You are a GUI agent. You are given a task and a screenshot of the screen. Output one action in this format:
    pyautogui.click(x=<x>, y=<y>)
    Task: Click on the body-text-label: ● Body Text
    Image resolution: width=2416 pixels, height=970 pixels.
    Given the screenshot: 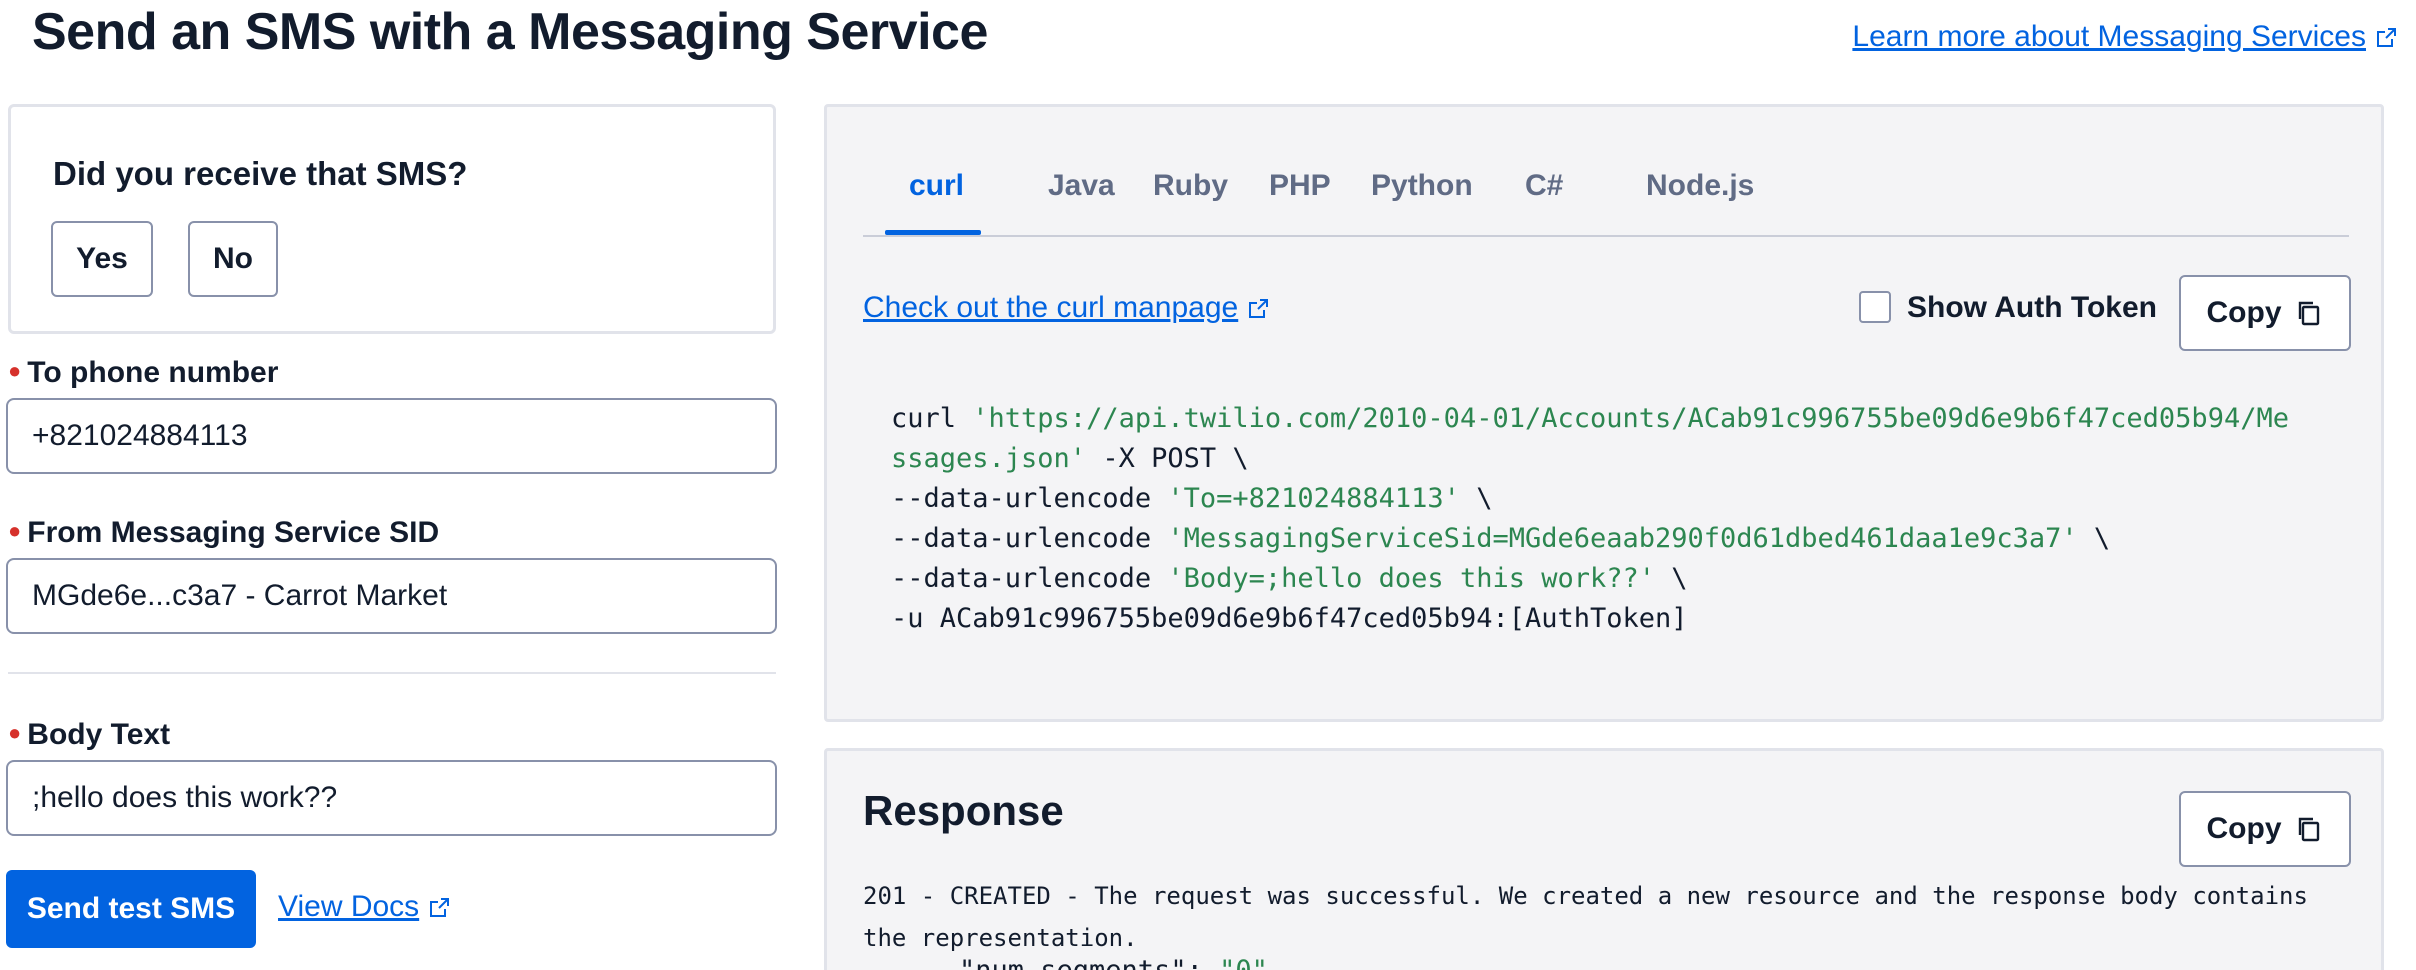 What is the action you would take?
    pyautogui.click(x=89, y=735)
    